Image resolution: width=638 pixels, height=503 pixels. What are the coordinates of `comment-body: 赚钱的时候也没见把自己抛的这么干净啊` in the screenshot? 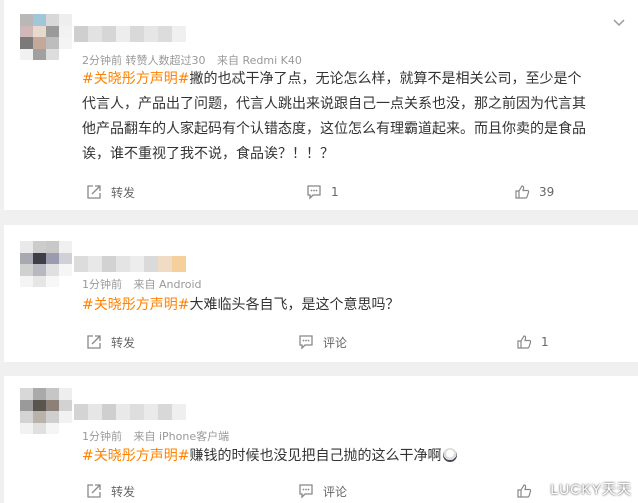 It's located at (315, 456).